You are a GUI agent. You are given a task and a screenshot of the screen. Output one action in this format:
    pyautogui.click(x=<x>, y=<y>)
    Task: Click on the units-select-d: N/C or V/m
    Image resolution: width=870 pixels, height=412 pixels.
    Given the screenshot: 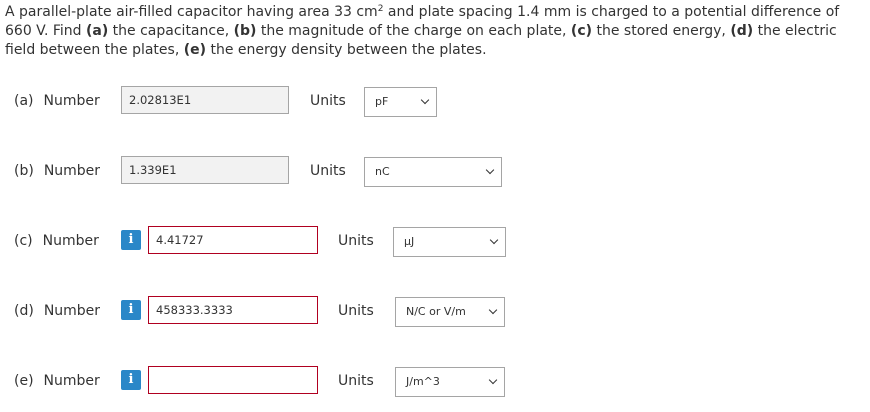 What is the action you would take?
    pyautogui.click(x=450, y=312)
    